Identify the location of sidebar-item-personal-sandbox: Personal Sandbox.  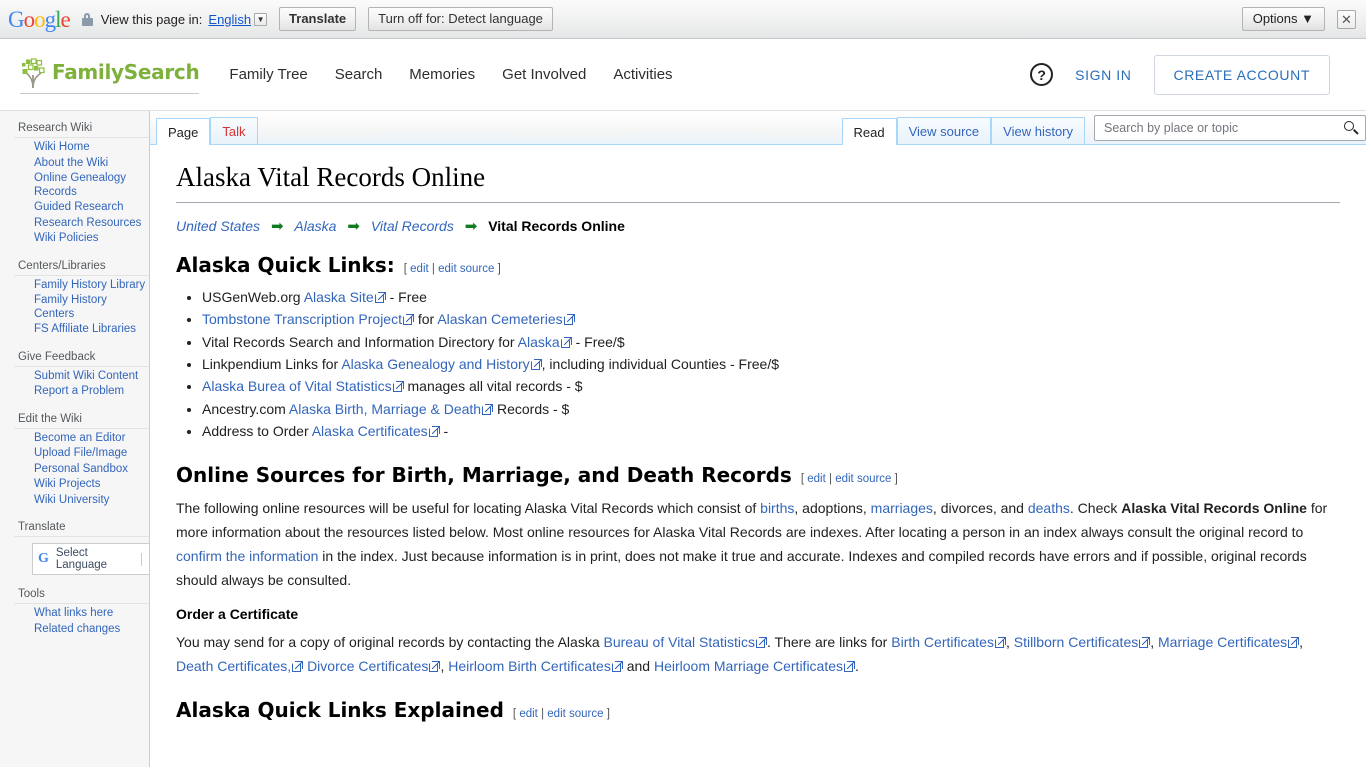
(92, 470).